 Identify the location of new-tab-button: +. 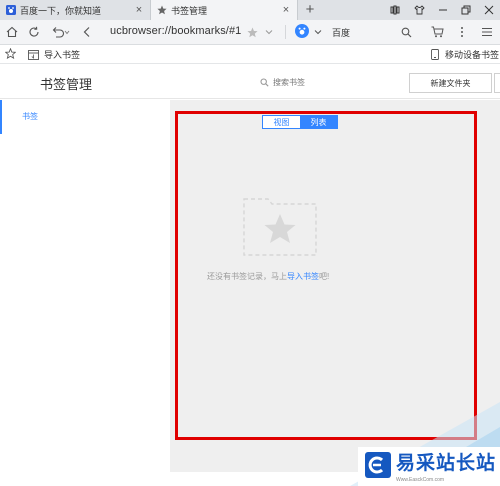
(310, 10).